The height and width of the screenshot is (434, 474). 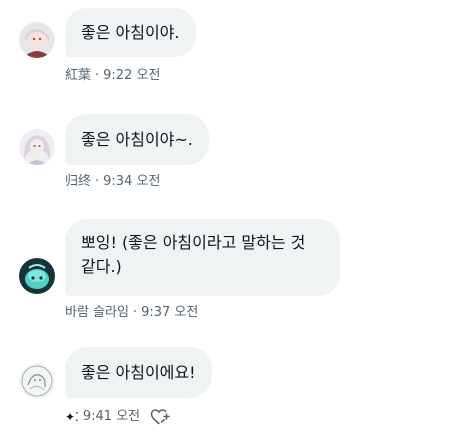 I want to click on sender-name: 归终, so click(x=78, y=182).